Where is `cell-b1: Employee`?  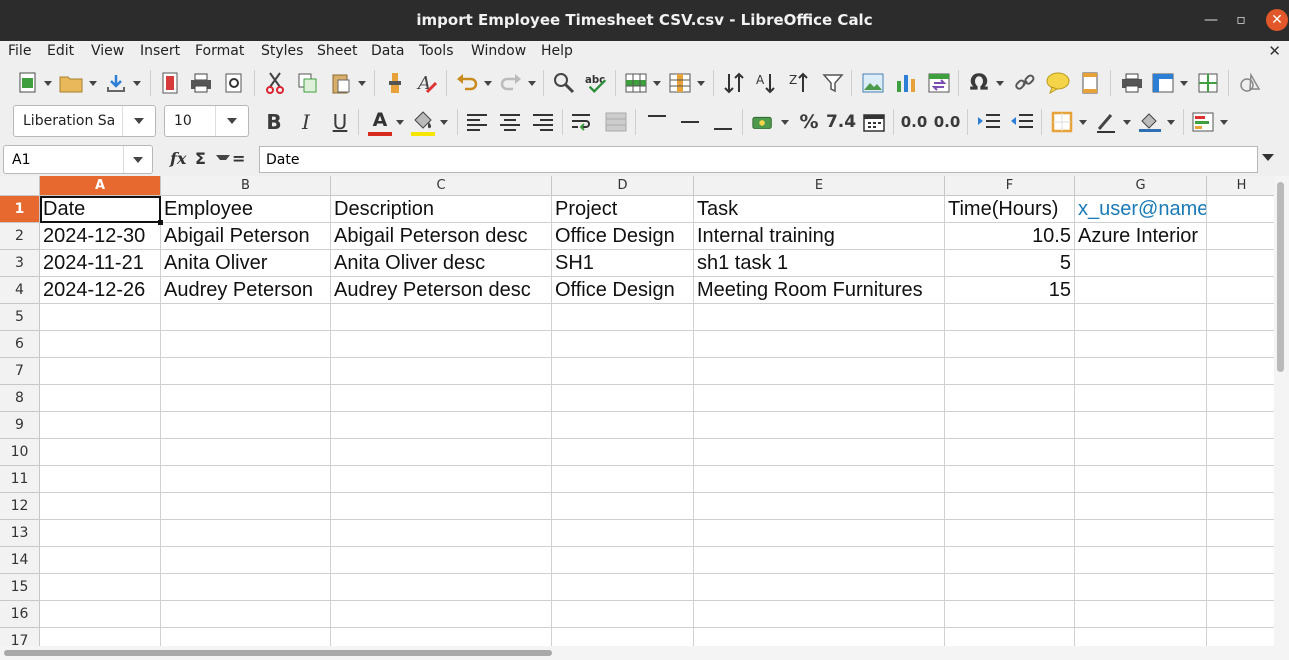
cell-b1: Employee is located at coordinates (246, 209).